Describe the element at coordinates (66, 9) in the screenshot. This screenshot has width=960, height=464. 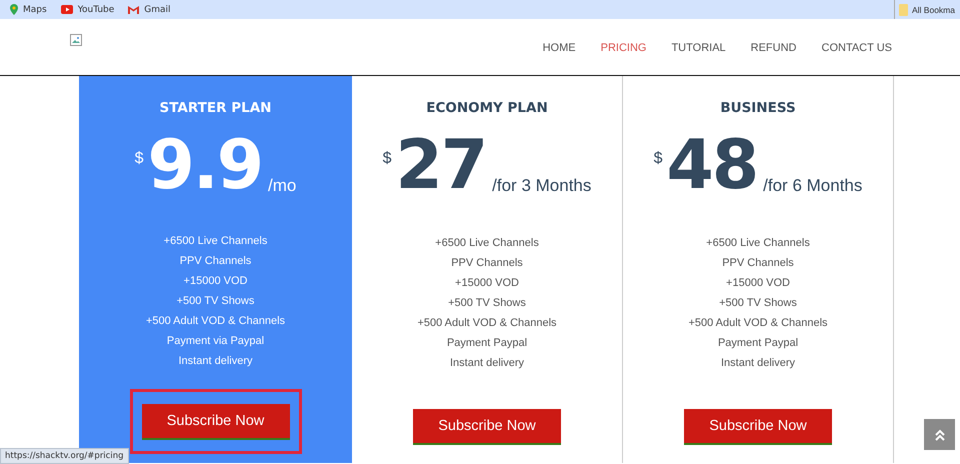
I see `play-icon` at that location.